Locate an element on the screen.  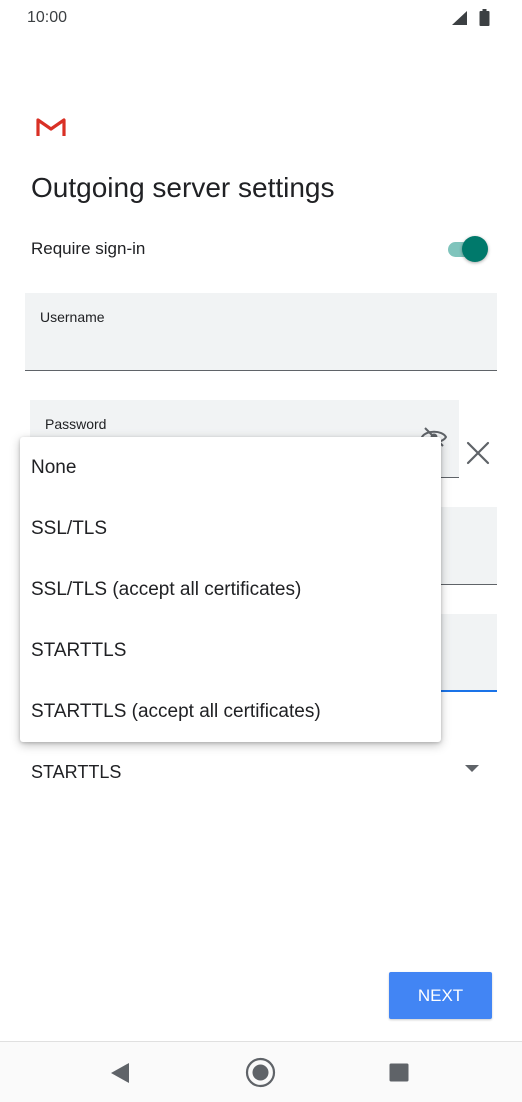
dropdown-option-label: SSL/TLS is located at coordinates (69, 528).